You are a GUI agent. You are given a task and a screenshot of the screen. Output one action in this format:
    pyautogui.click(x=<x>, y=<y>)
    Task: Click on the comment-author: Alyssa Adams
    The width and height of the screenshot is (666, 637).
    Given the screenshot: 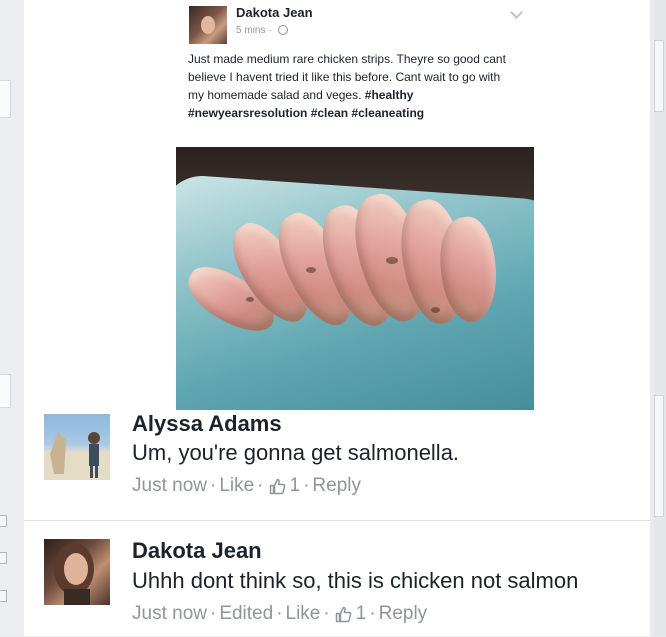 What is the action you would take?
    pyautogui.click(x=207, y=424)
    